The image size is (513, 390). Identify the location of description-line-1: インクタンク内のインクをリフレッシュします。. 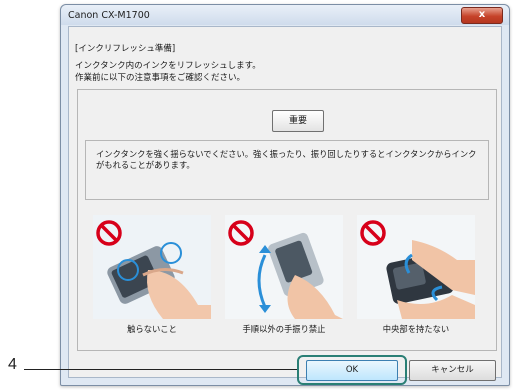
(168, 66).